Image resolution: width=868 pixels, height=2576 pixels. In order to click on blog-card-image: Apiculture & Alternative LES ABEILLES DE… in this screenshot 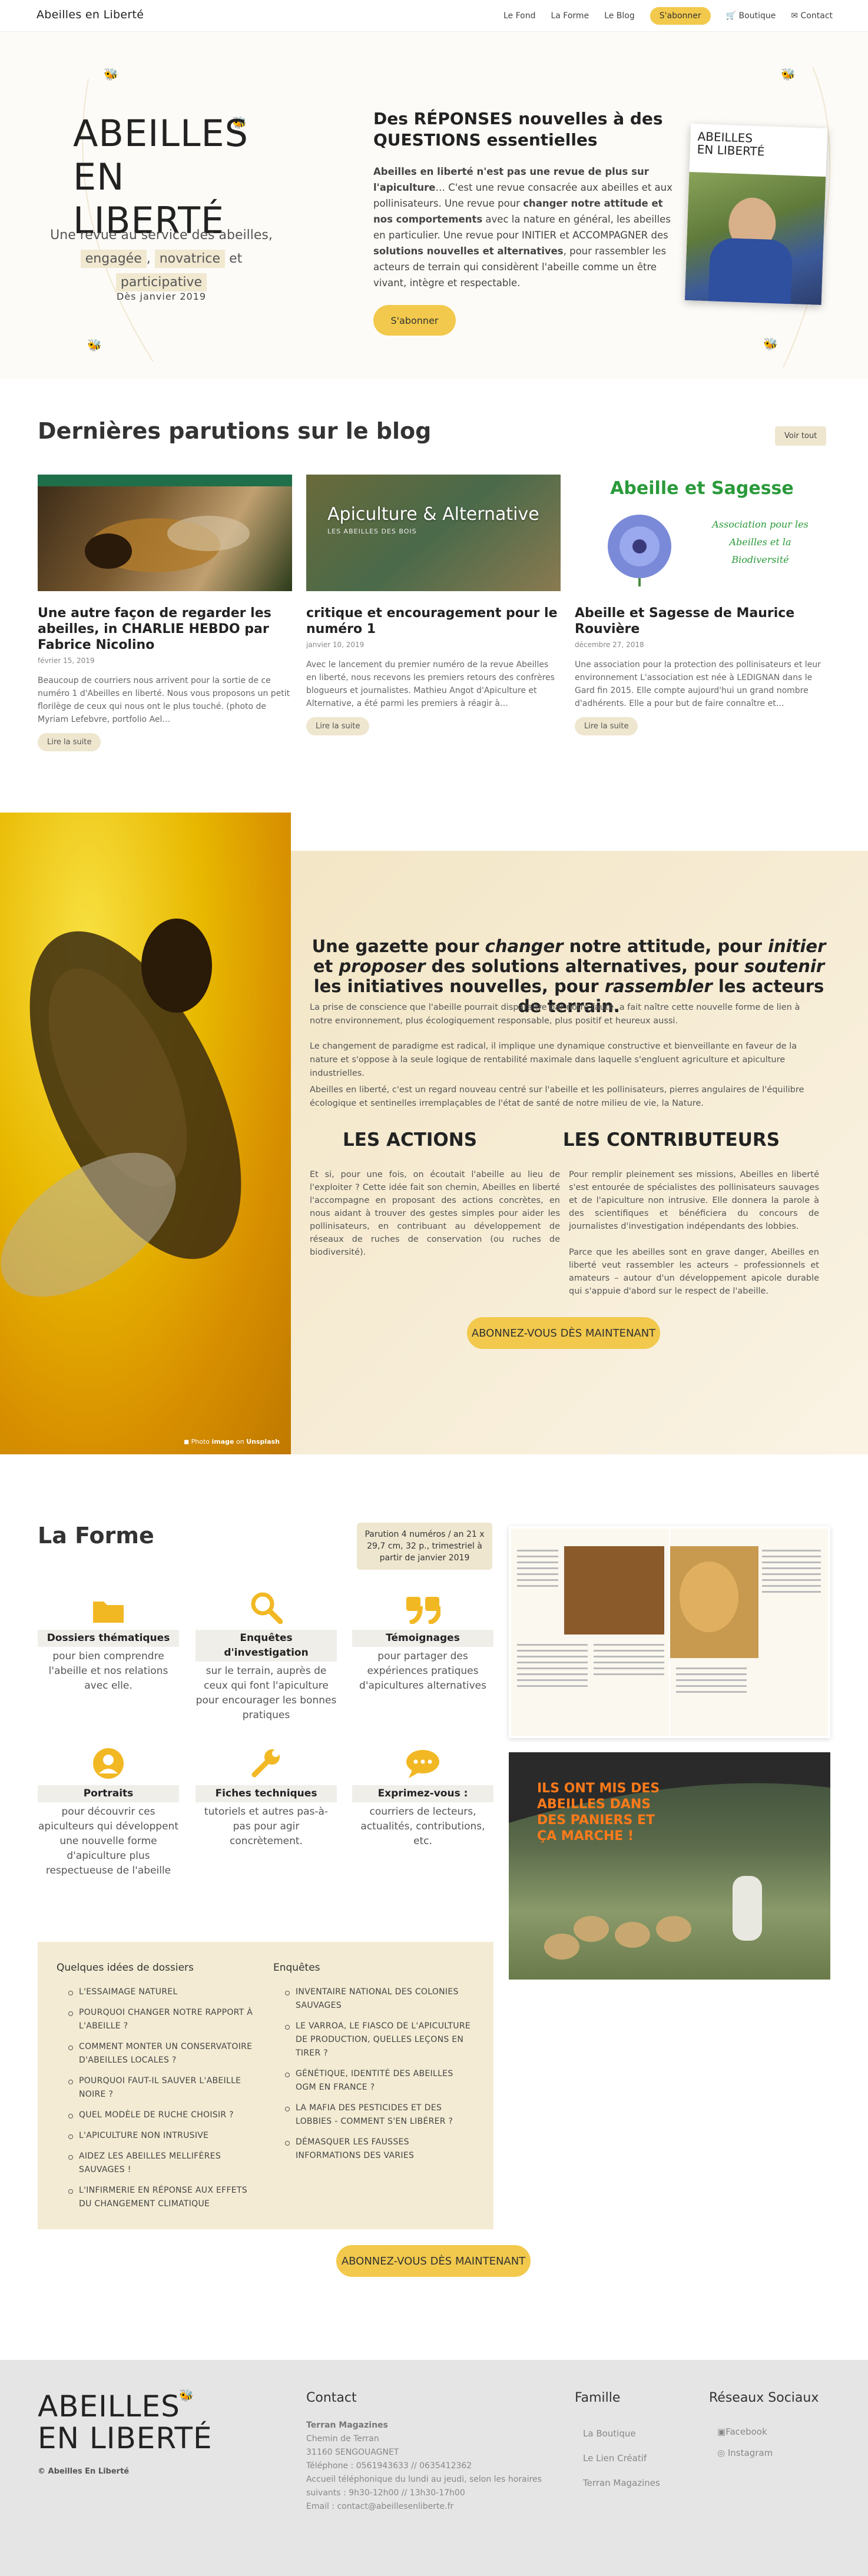, I will do `click(433, 533)`.